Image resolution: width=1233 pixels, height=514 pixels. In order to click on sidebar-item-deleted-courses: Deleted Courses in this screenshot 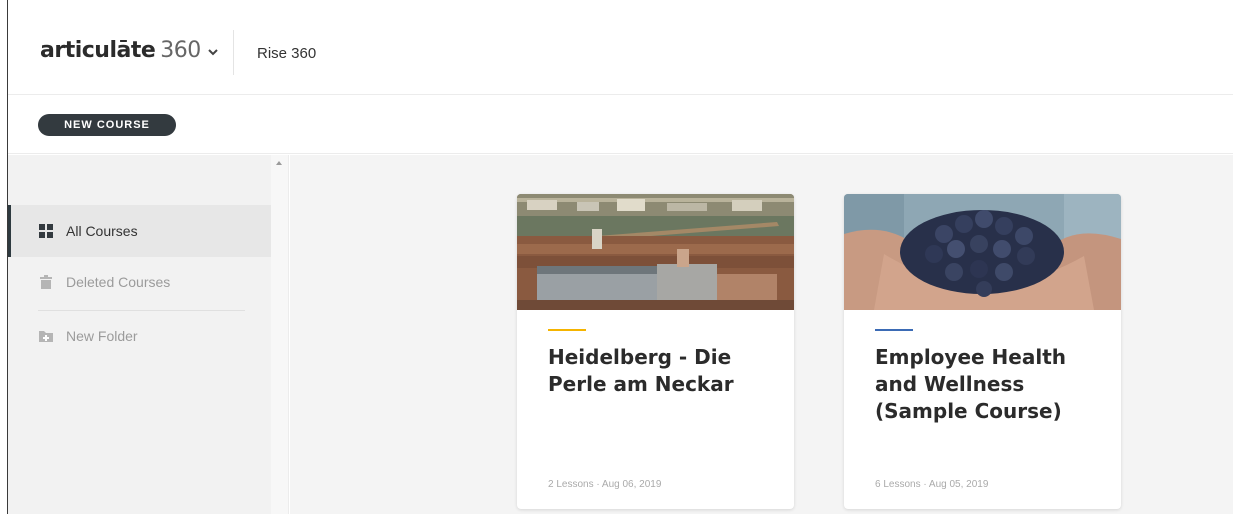, I will do `click(139, 282)`.